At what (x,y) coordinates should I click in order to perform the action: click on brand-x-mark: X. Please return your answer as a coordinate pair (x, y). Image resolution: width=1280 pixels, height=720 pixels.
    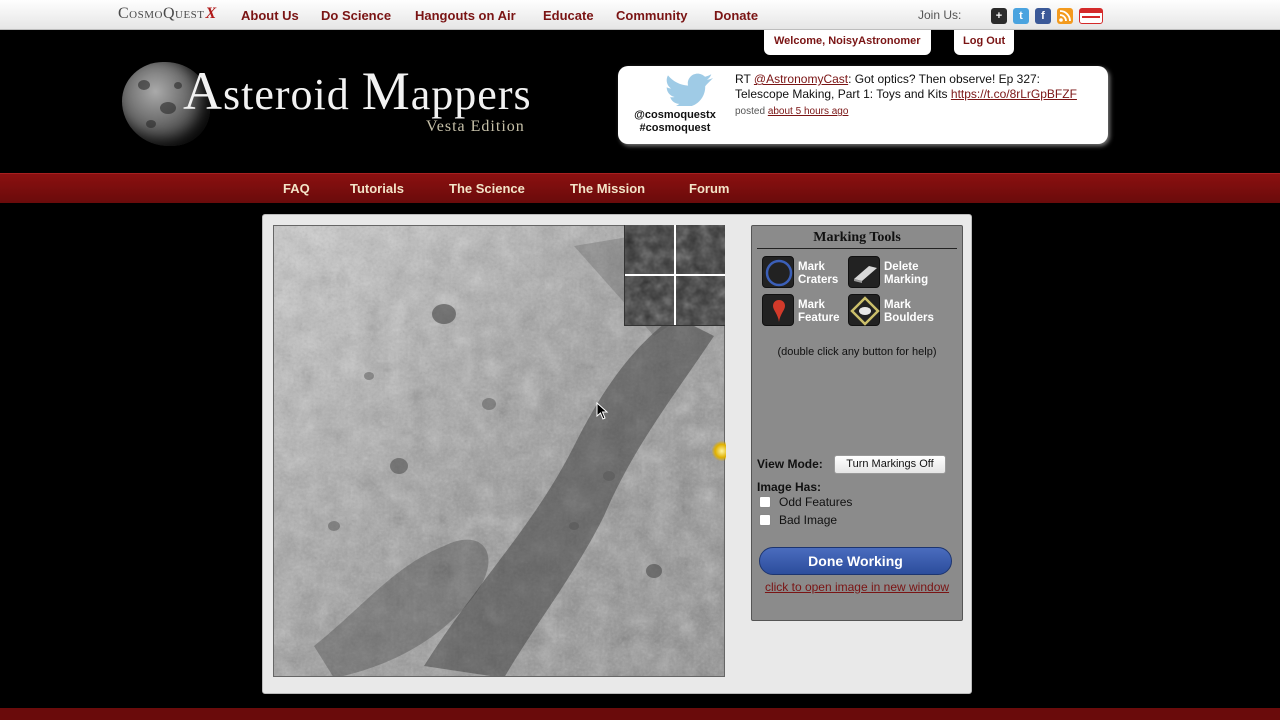
    Looking at the image, I should click on (211, 13).